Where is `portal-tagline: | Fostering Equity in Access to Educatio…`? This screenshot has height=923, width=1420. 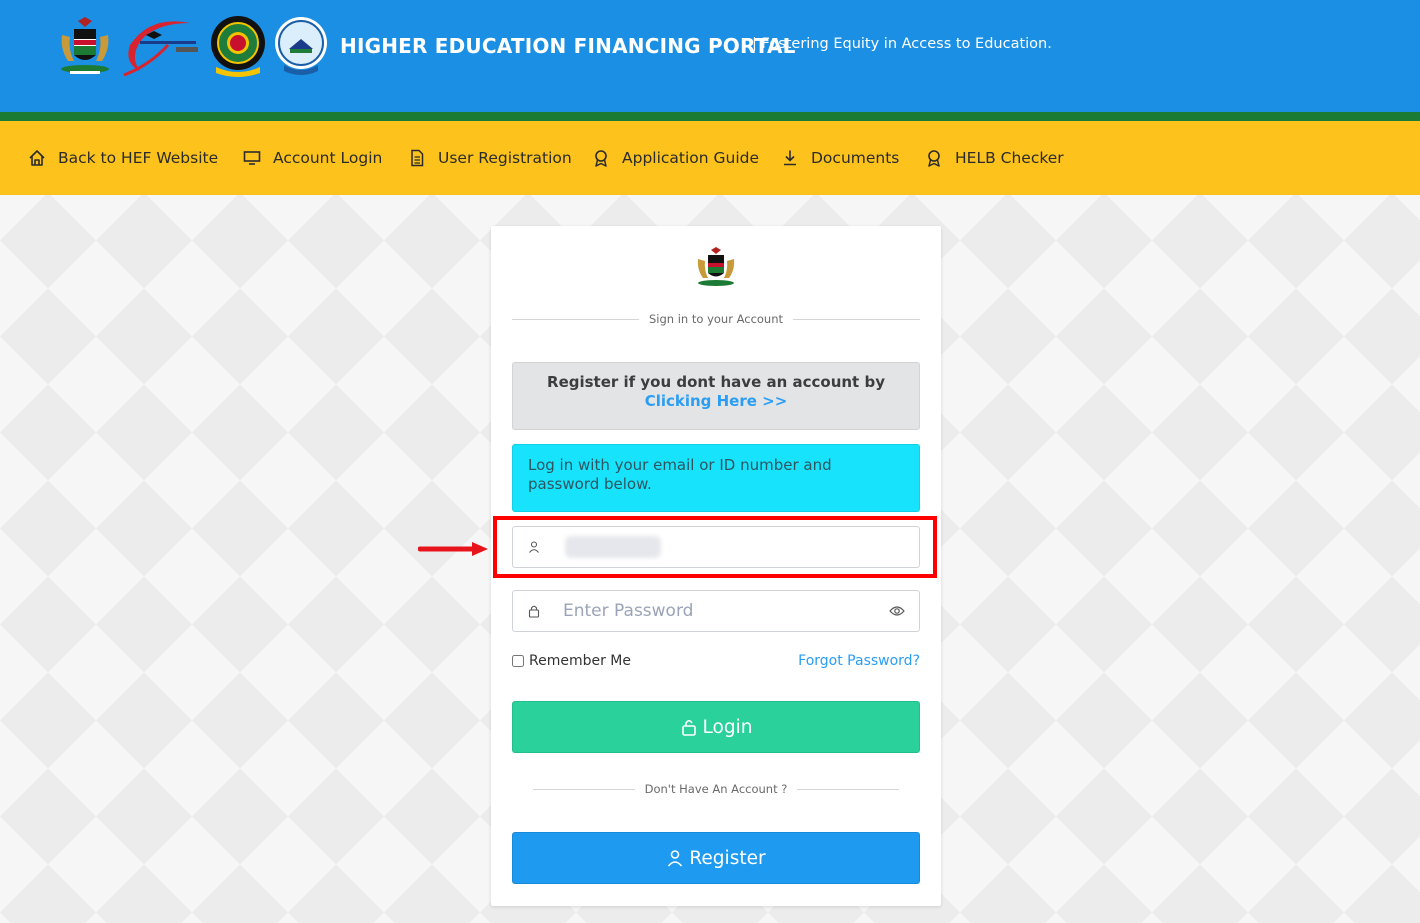
portal-tagline: | Fostering Equity in Access to Educatio… is located at coordinates (902, 44).